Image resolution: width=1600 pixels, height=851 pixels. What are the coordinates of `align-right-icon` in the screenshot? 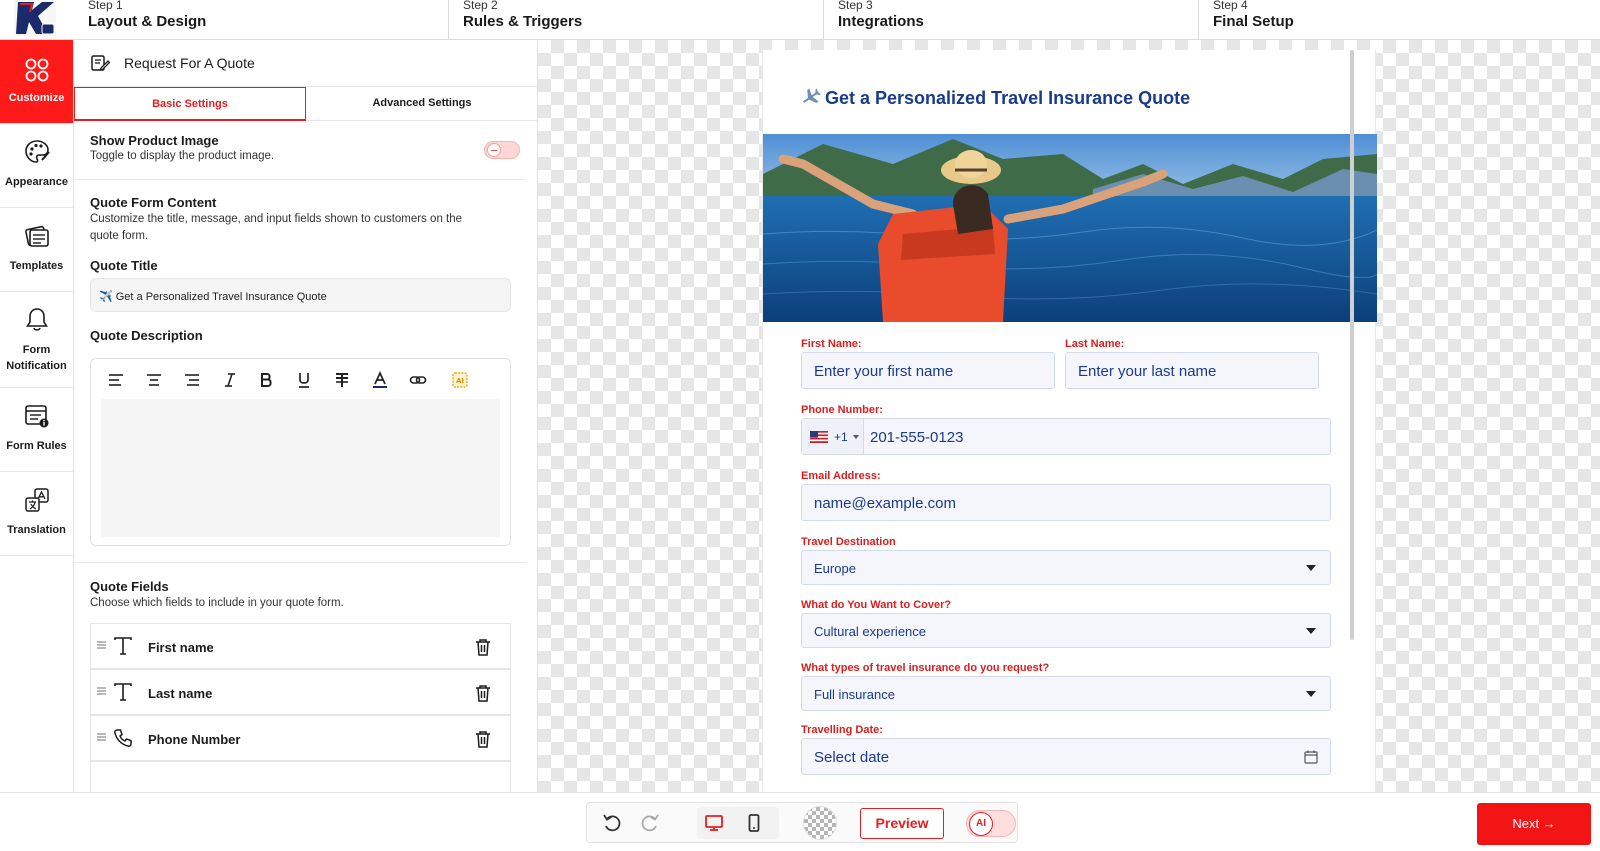 It's located at (192, 380).